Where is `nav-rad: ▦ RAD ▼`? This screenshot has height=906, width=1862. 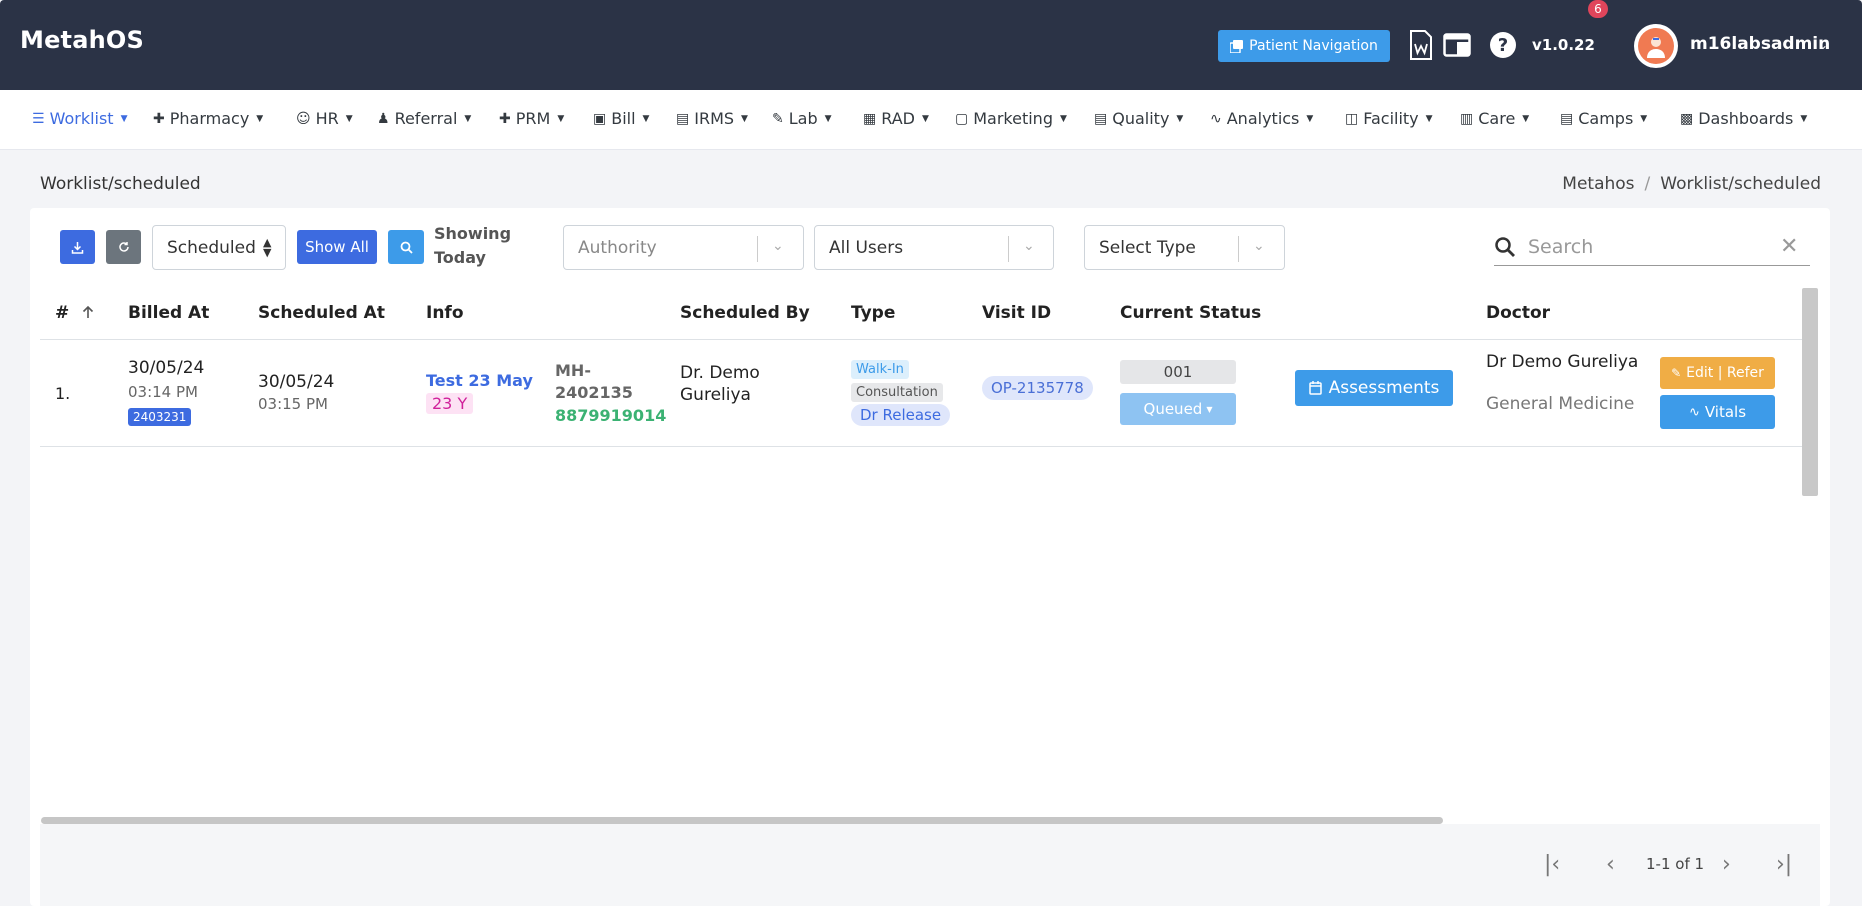
nav-rad: ▦ RAD ▼ is located at coordinates (896, 118).